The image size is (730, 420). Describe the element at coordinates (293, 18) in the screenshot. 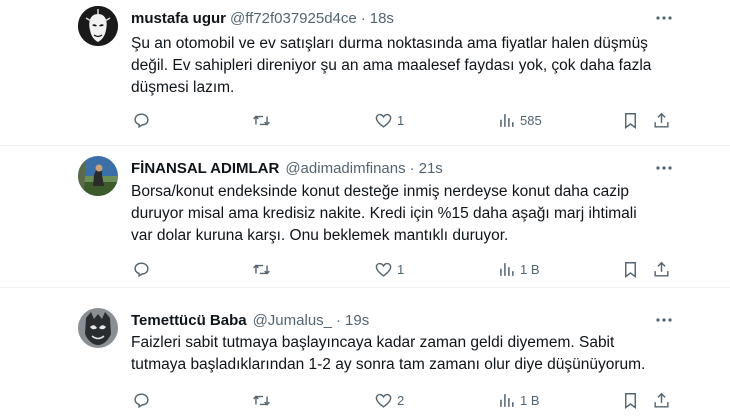

I see `author-handle: @ff72f037925d4ce` at that location.